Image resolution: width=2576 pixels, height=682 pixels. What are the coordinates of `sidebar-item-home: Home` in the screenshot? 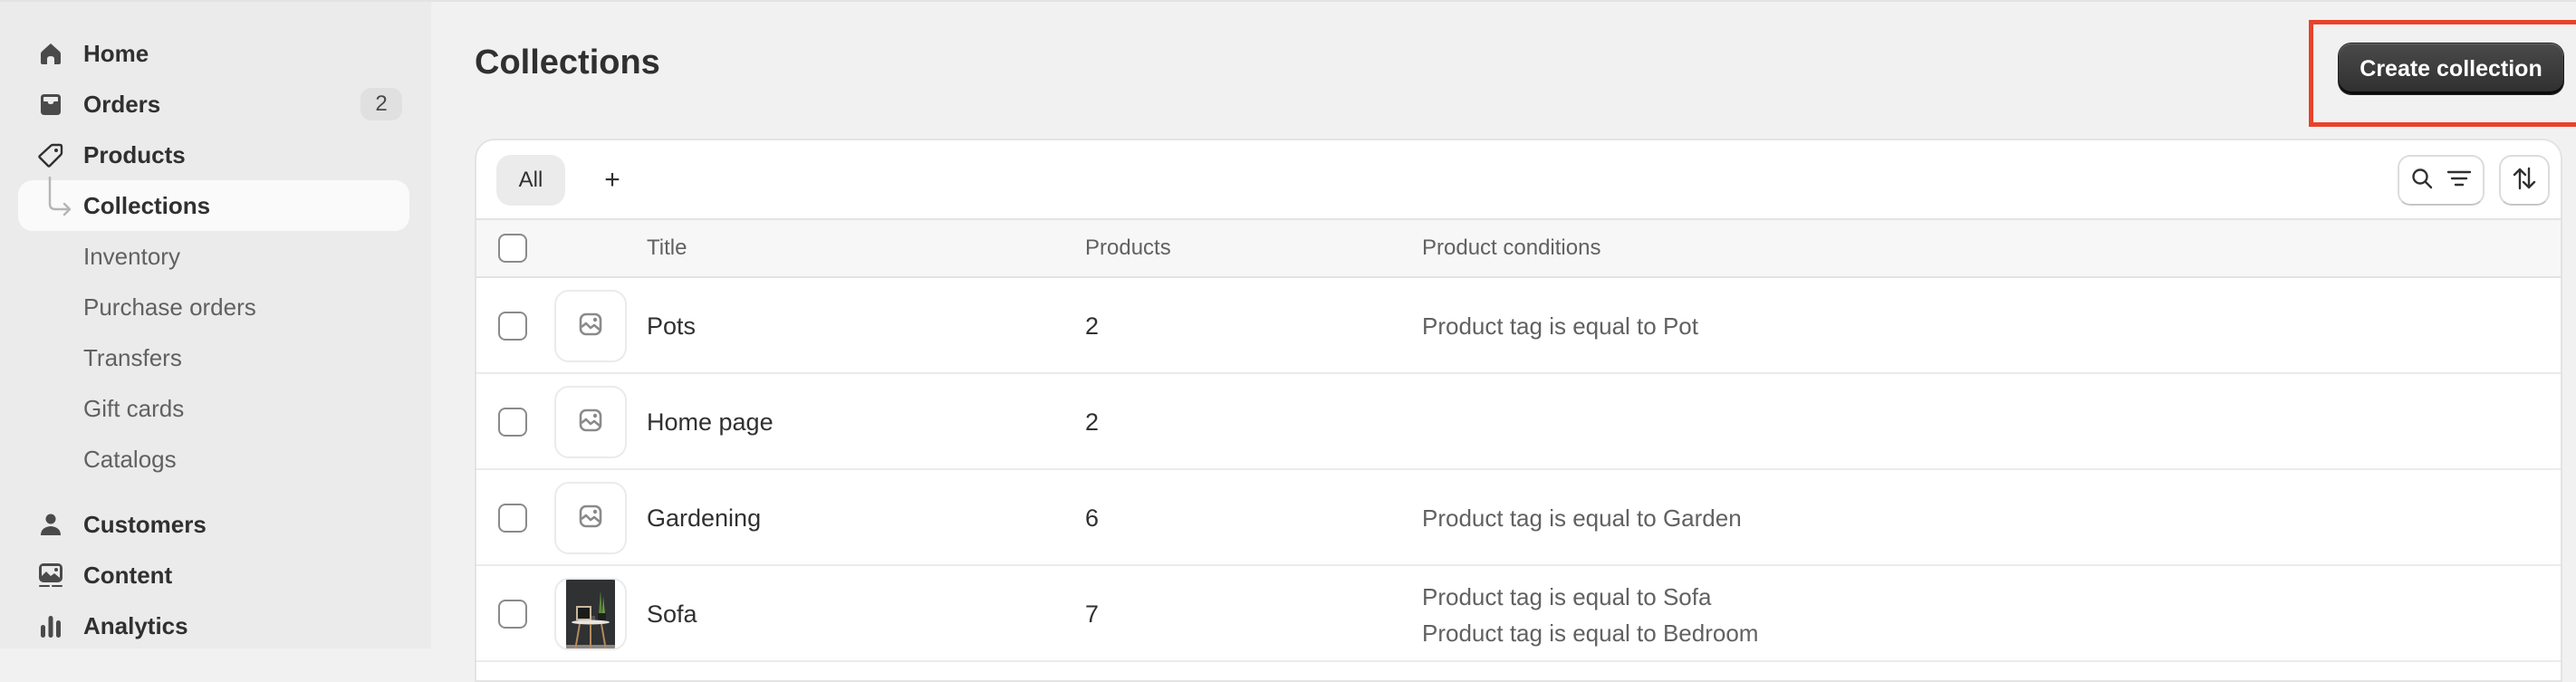 It's located at (213, 53).